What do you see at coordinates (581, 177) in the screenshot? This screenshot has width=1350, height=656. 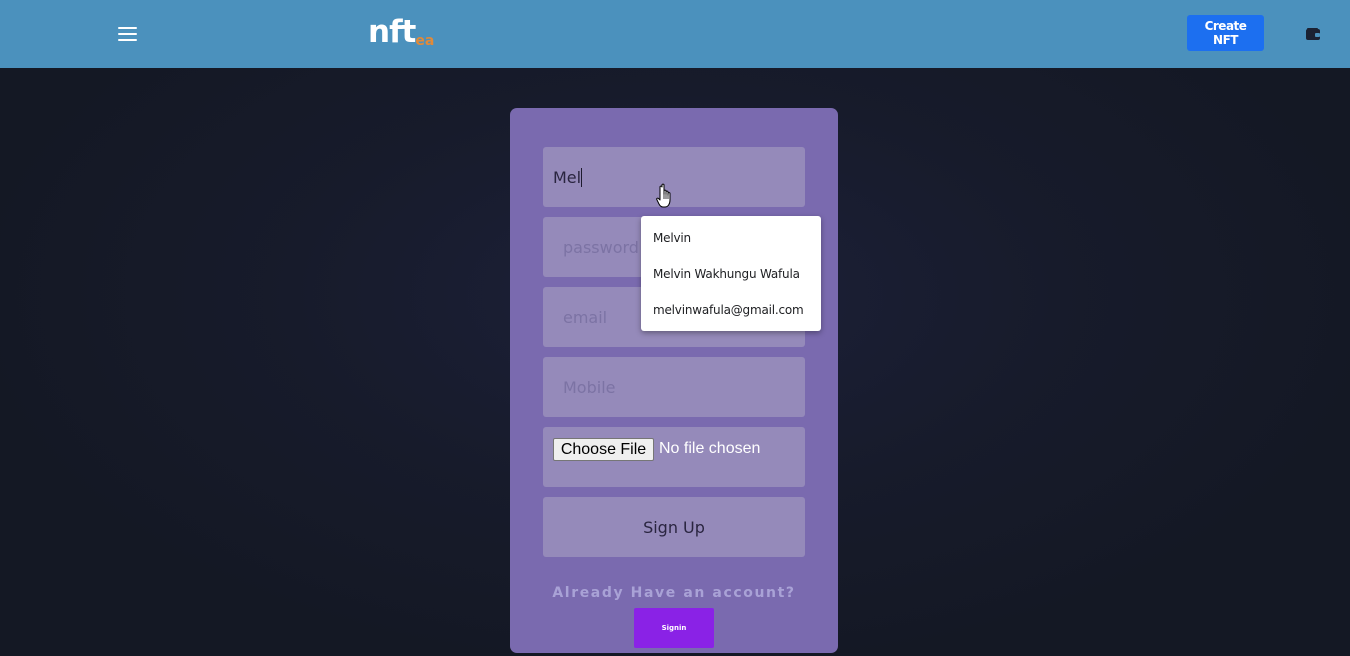 I see `text-caret` at bounding box center [581, 177].